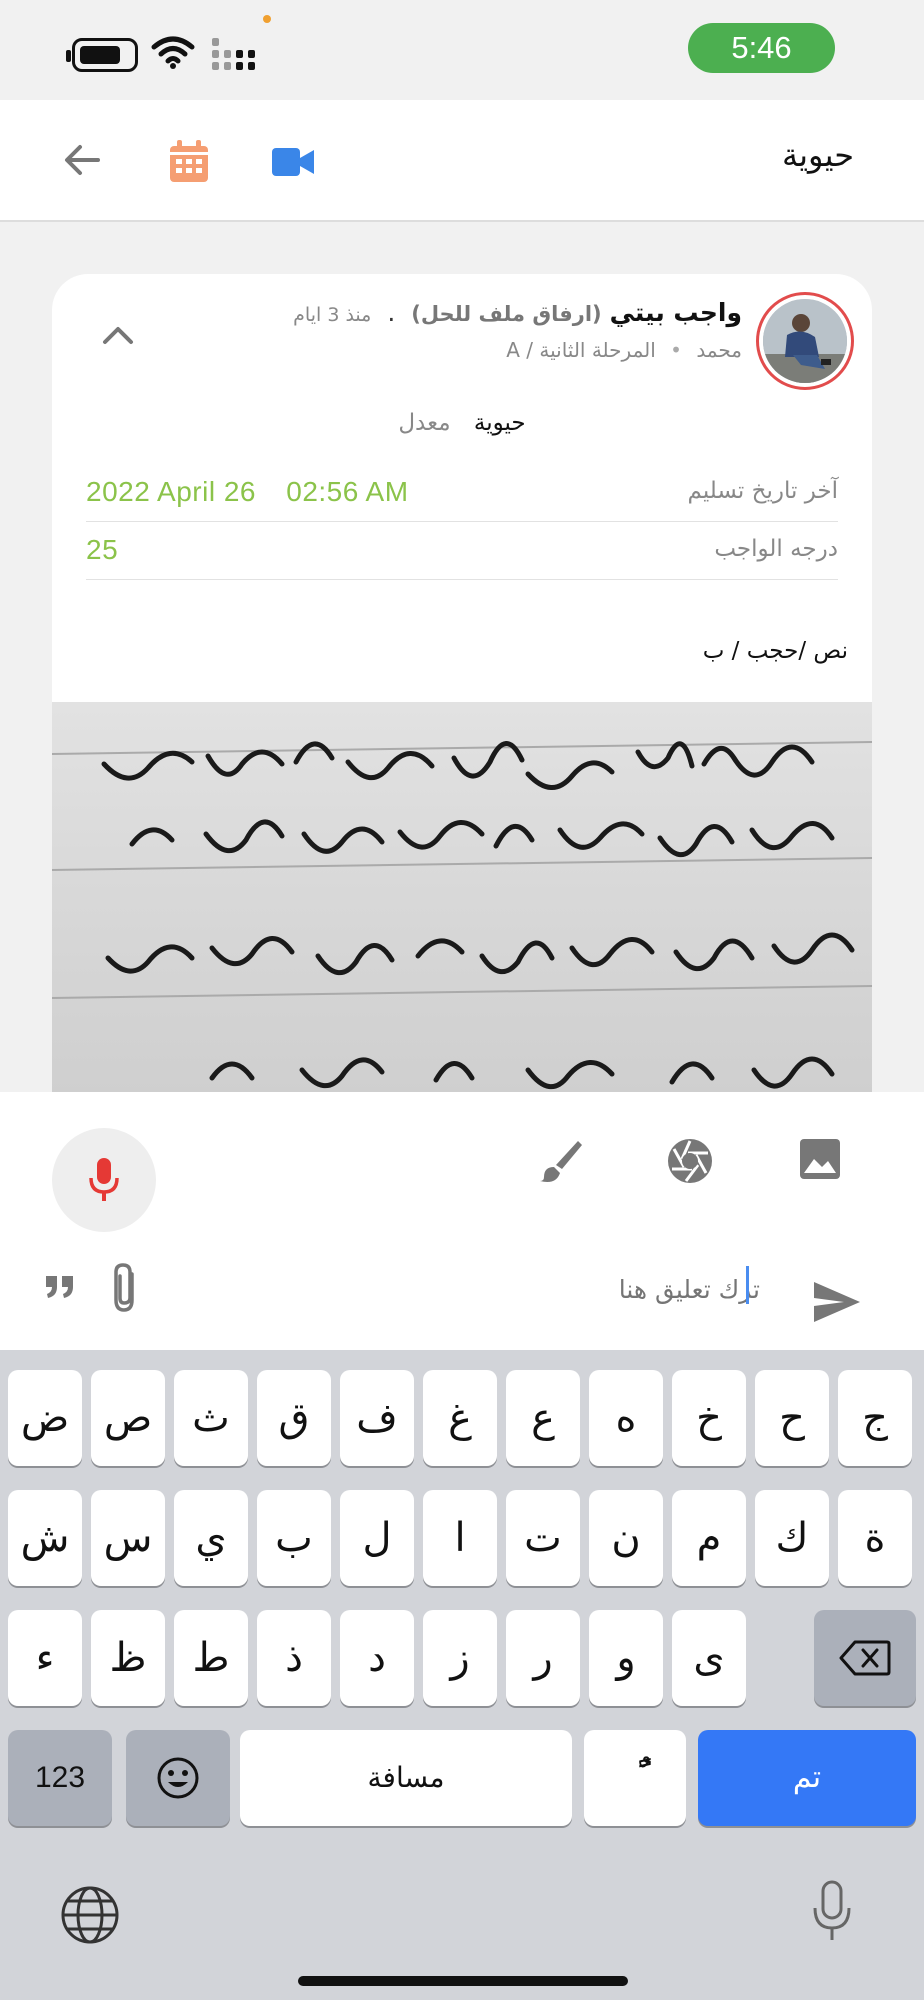 This screenshot has height=2000, width=924. Describe the element at coordinates (626, 1538) in the screenshot. I see `key: ن` at that location.